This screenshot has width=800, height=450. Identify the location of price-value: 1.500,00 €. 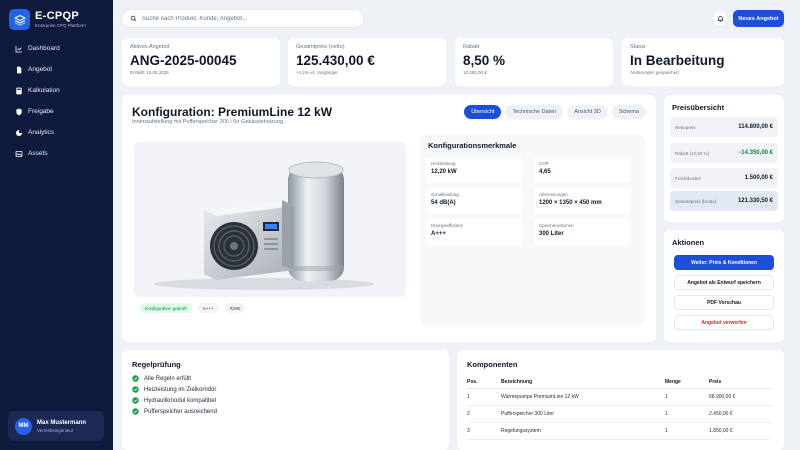
(758, 178).